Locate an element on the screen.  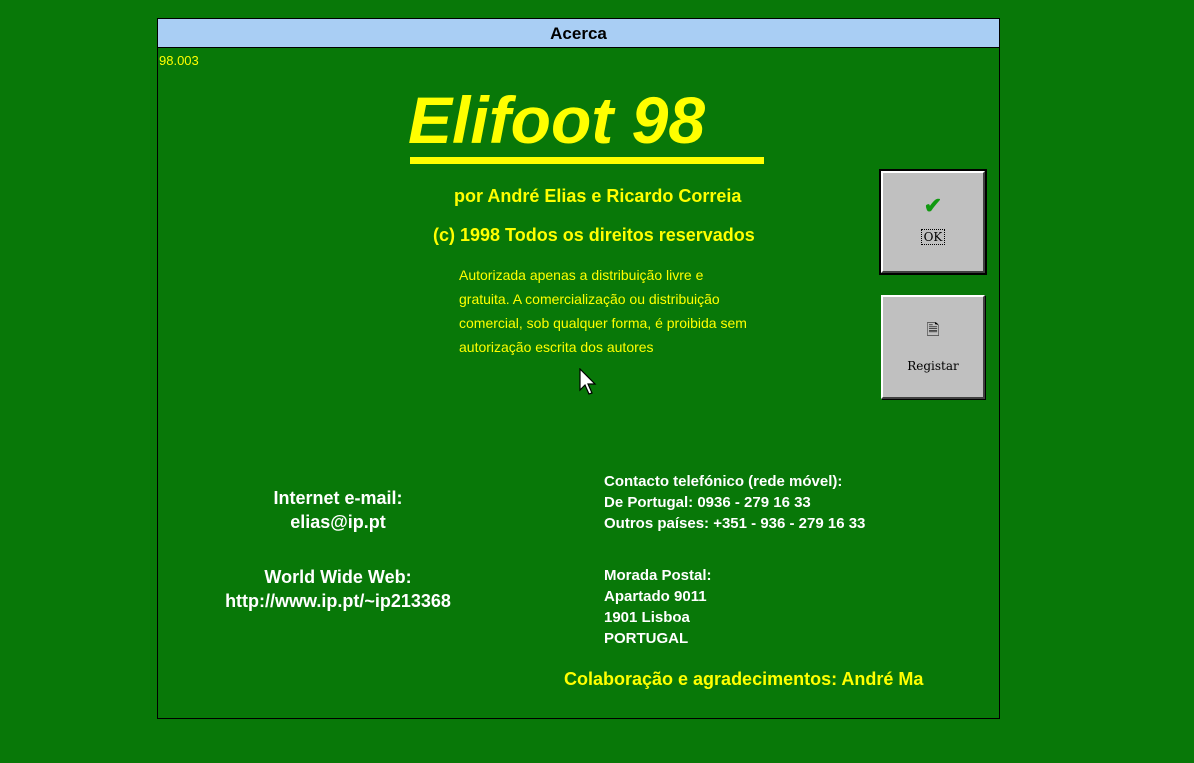
license-line: Autorizada apenas a distribuição livre e is located at coordinates (581, 275).